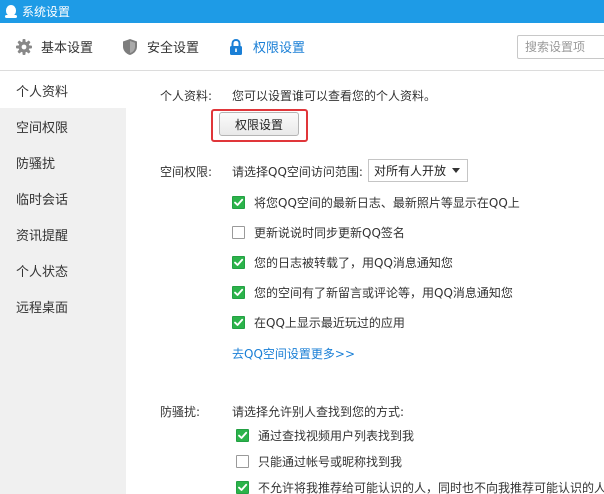  Describe the element at coordinates (293, 353) in the screenshot. I see `space-more-settings-link: 去QQ空间设置更多>>` at that location.